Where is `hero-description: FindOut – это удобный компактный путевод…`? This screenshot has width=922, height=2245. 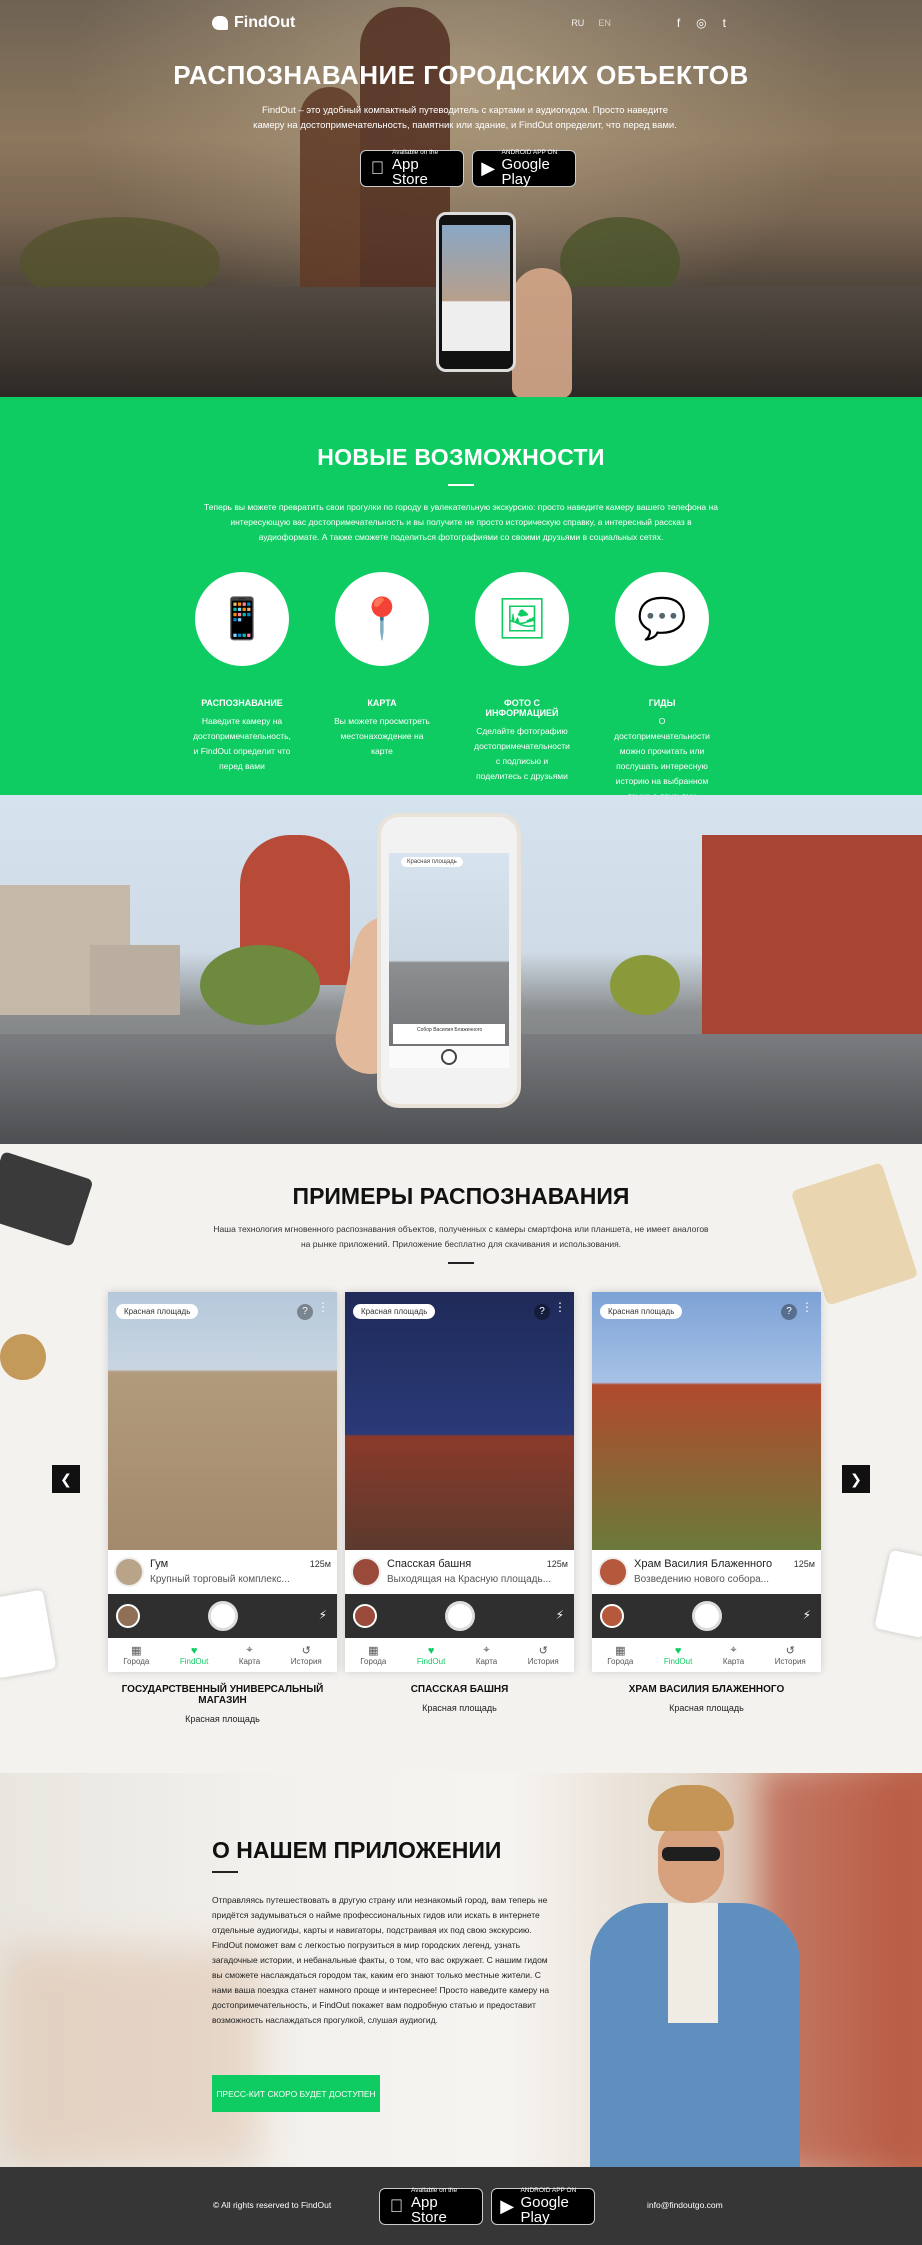
hero-description: FindOut – это удобный компактный путевод… is located at coordinates (465, 118).